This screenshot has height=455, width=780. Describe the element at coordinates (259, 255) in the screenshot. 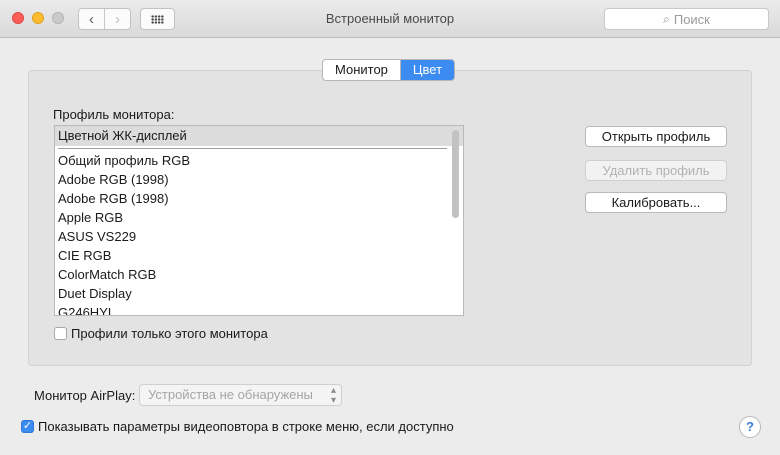

I see `list-item: CIE RGB` at that location.